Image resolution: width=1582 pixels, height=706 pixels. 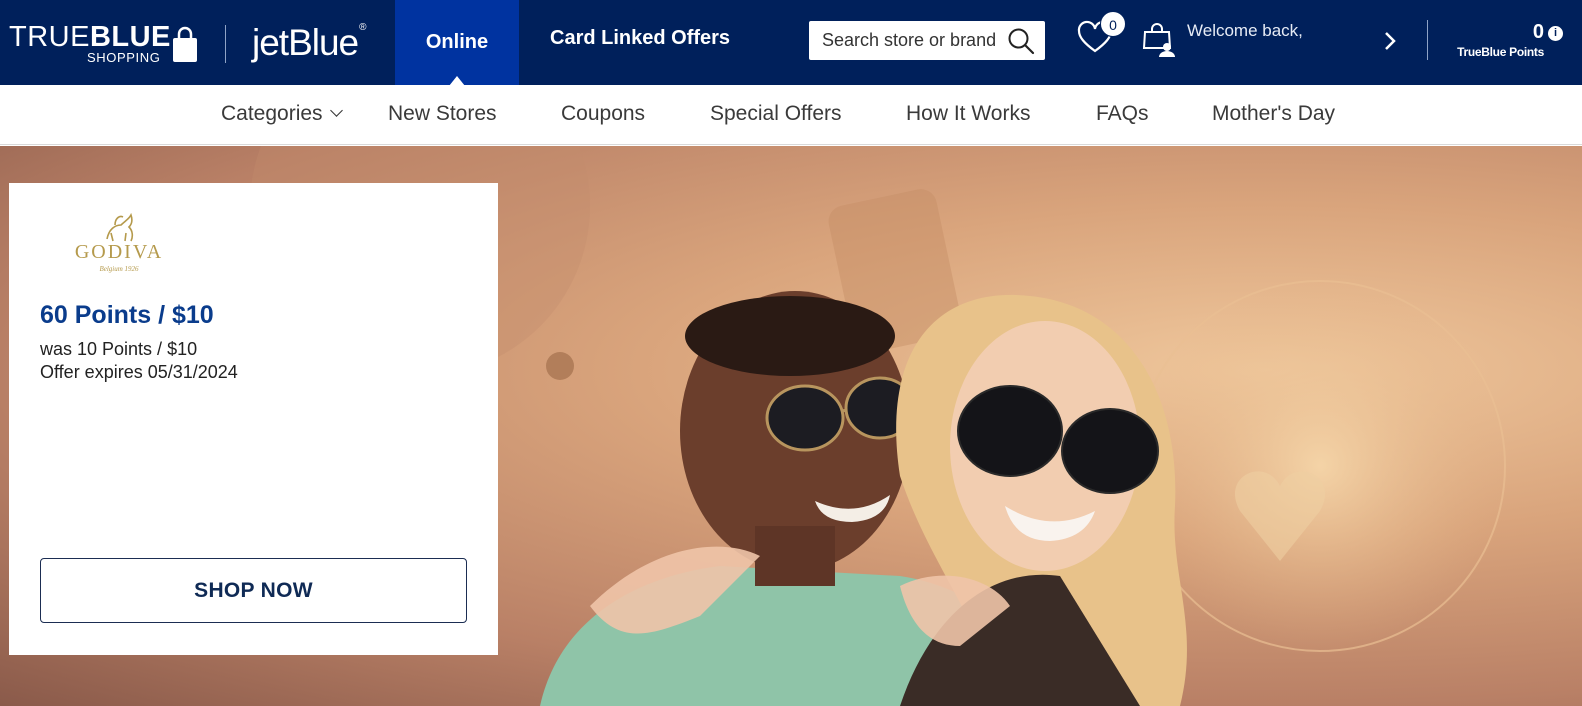 I want to click on favorites-count-badge: 0, so click(x=1113, y=24).